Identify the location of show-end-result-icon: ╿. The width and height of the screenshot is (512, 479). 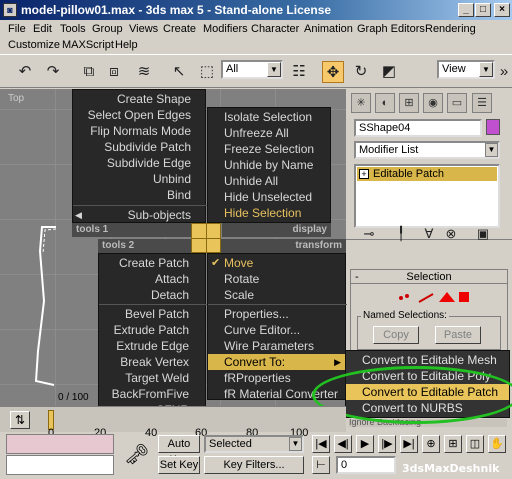
(401, 234).